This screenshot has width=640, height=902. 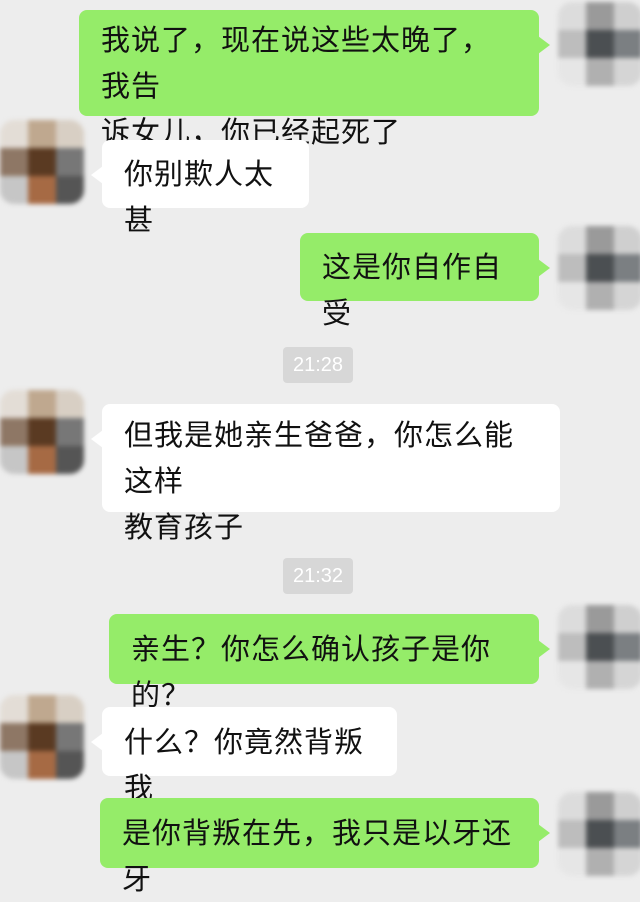 I want to click on outgoing-message-bubble: 这是你自作自受, so click(x=425, y=281).